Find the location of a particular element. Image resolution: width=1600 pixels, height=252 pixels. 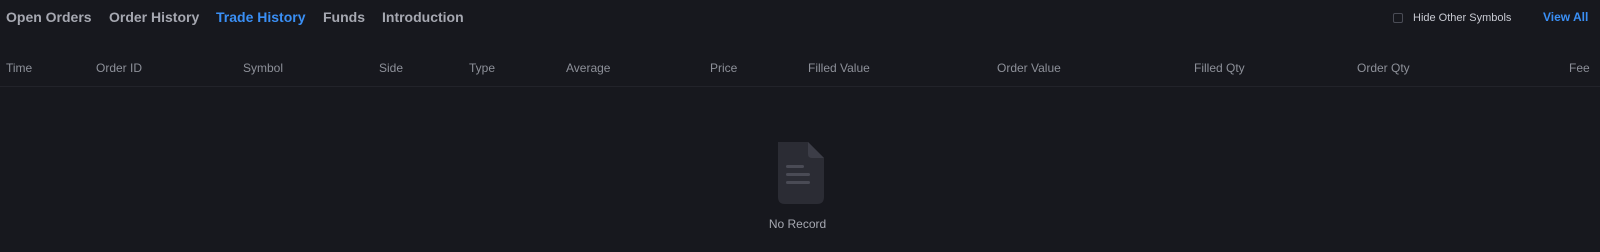

tab-order-history: Order History is located at coordinates (154, 17).